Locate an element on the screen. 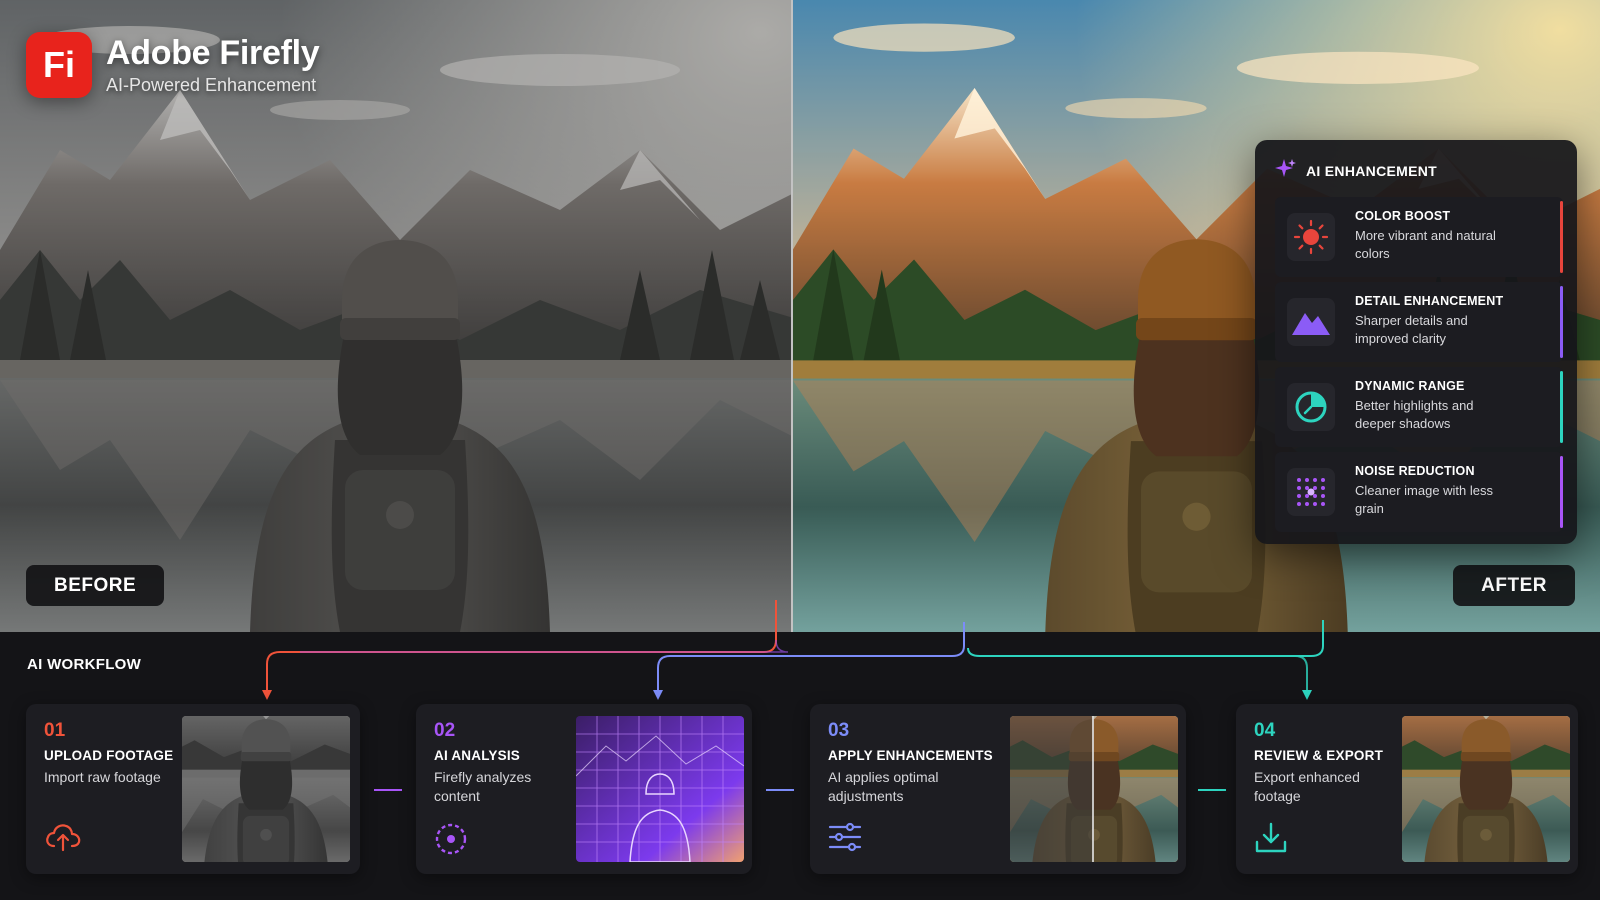  brand-name: Adobe Firefly is located at coordinates (213, 53).